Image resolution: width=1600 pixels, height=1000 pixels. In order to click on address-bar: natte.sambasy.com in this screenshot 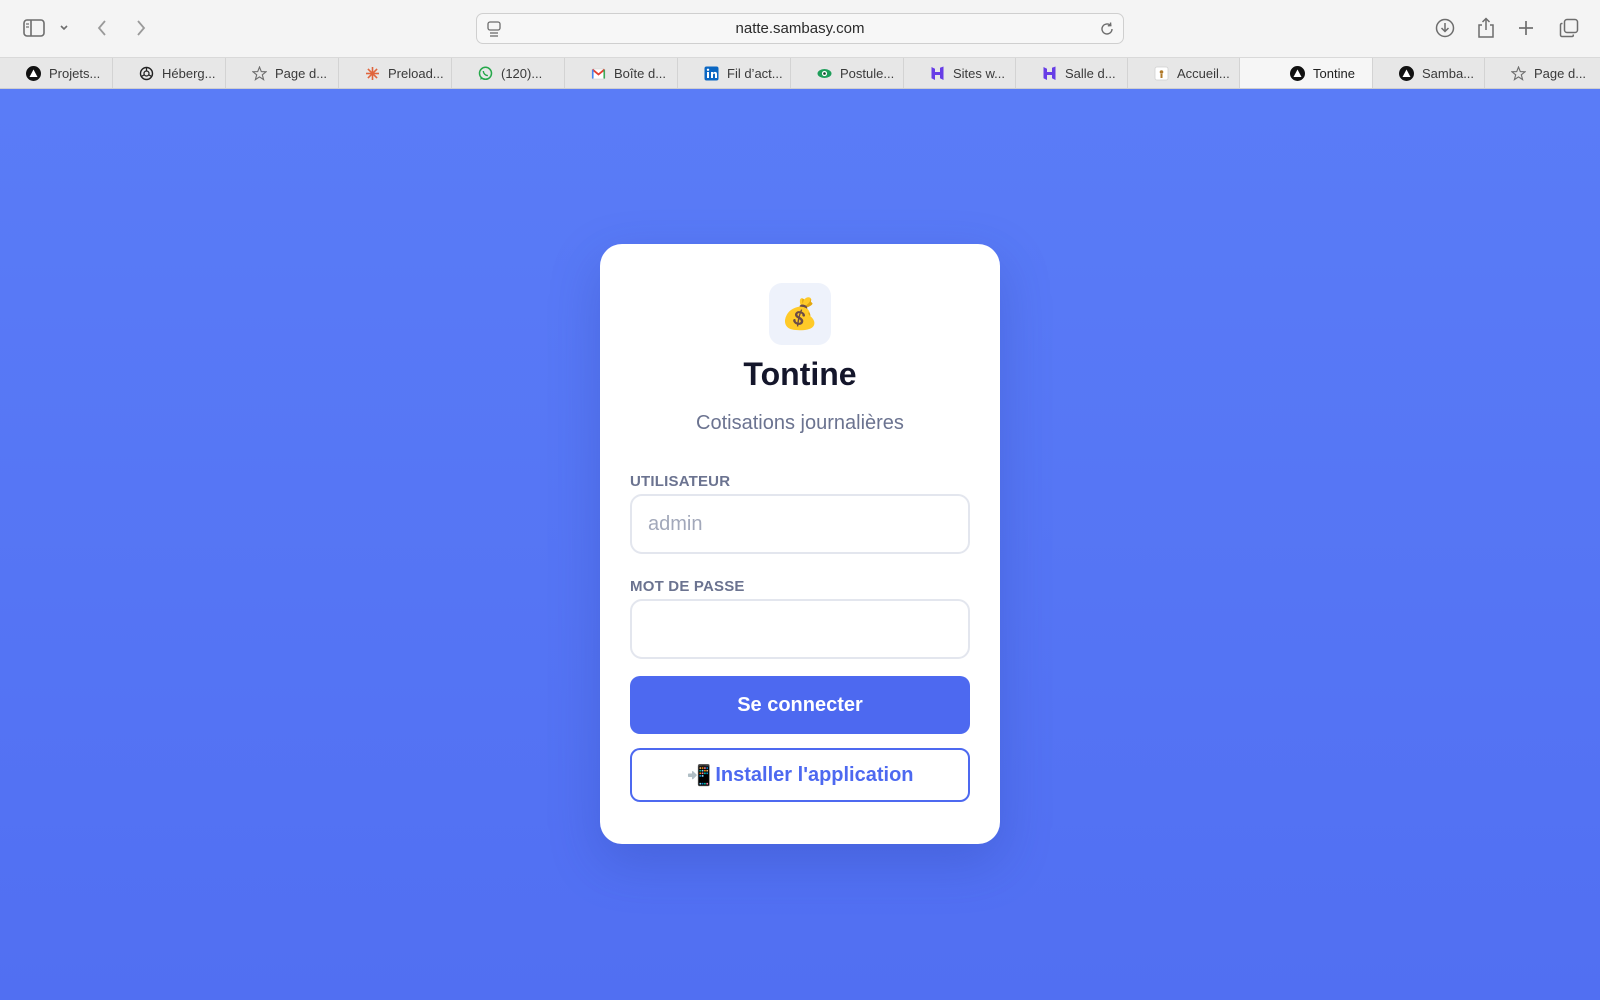, I will do `click(800, 28)`.